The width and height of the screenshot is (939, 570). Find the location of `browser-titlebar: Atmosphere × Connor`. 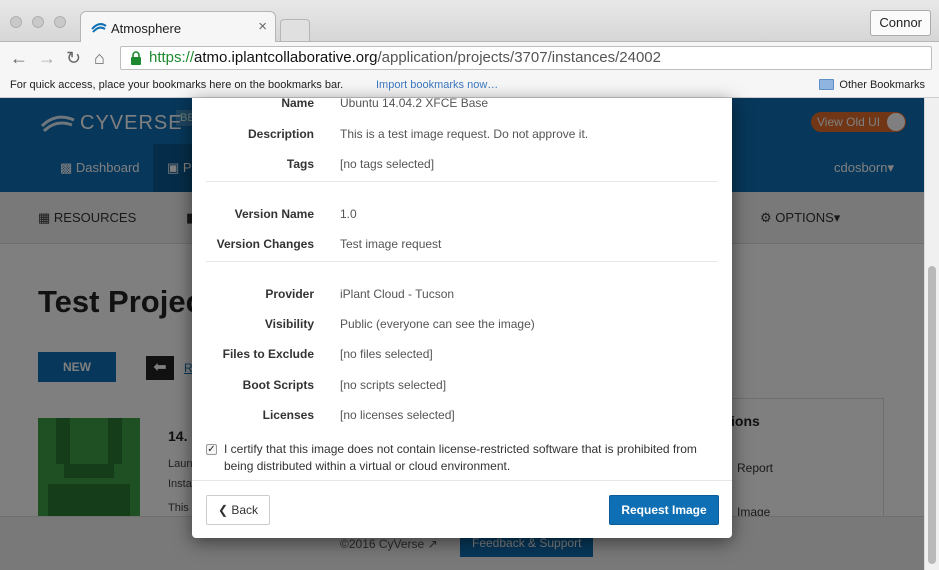

browser-titlebar: Atmosphere × Connor is located at coordinates (469, 21).